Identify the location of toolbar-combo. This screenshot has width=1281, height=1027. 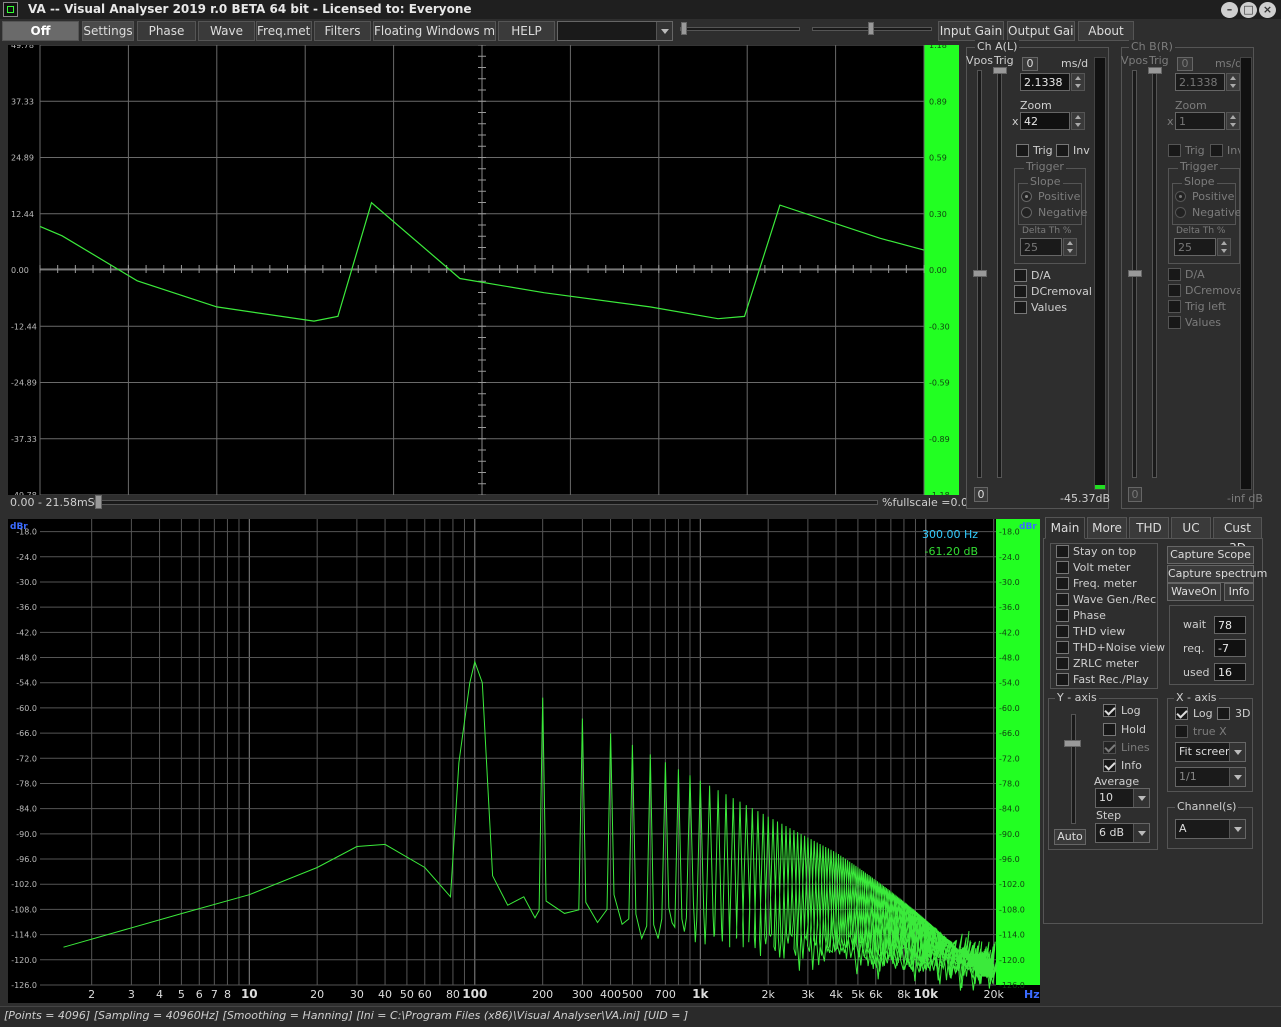
(615, 31).